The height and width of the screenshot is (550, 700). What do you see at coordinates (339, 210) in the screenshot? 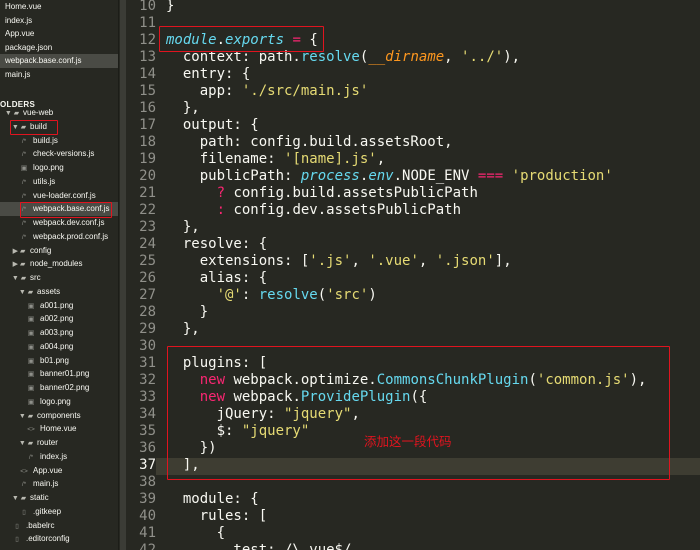
I see `code-line-22: : config.dev.assetsPublicPath` at bounding box center [339, 210].